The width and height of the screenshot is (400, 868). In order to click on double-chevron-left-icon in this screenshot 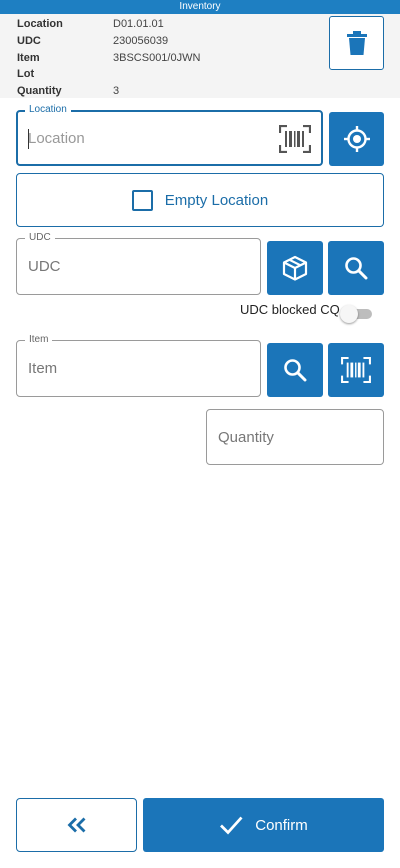, I will do `click(76, 825)`.